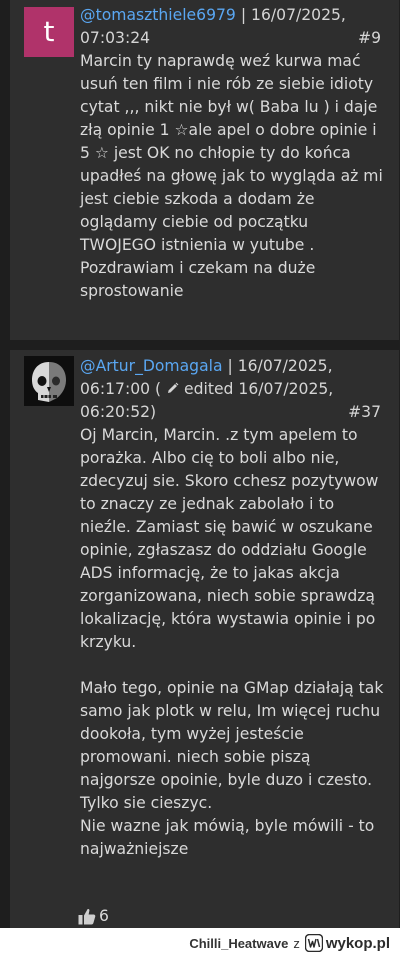 This screenshot has width=400, height=958. I want to click on skull-portrait-icon, so click(49, 381).